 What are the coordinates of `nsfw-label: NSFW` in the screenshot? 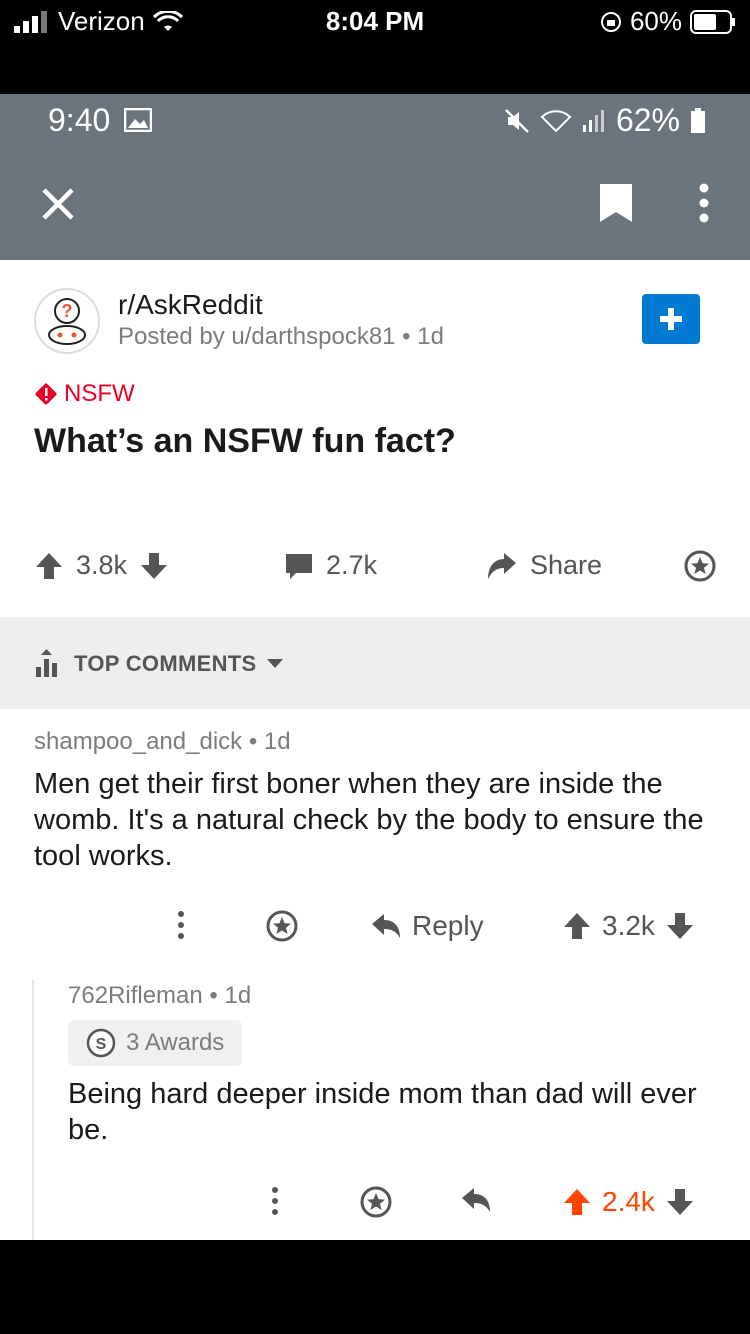 It's located at (99, 393).